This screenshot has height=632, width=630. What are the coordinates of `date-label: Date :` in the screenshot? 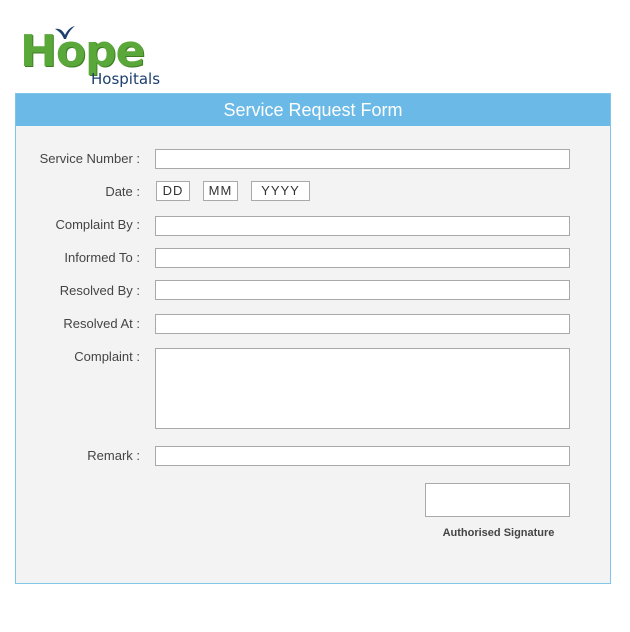 It's located at (122, 191).